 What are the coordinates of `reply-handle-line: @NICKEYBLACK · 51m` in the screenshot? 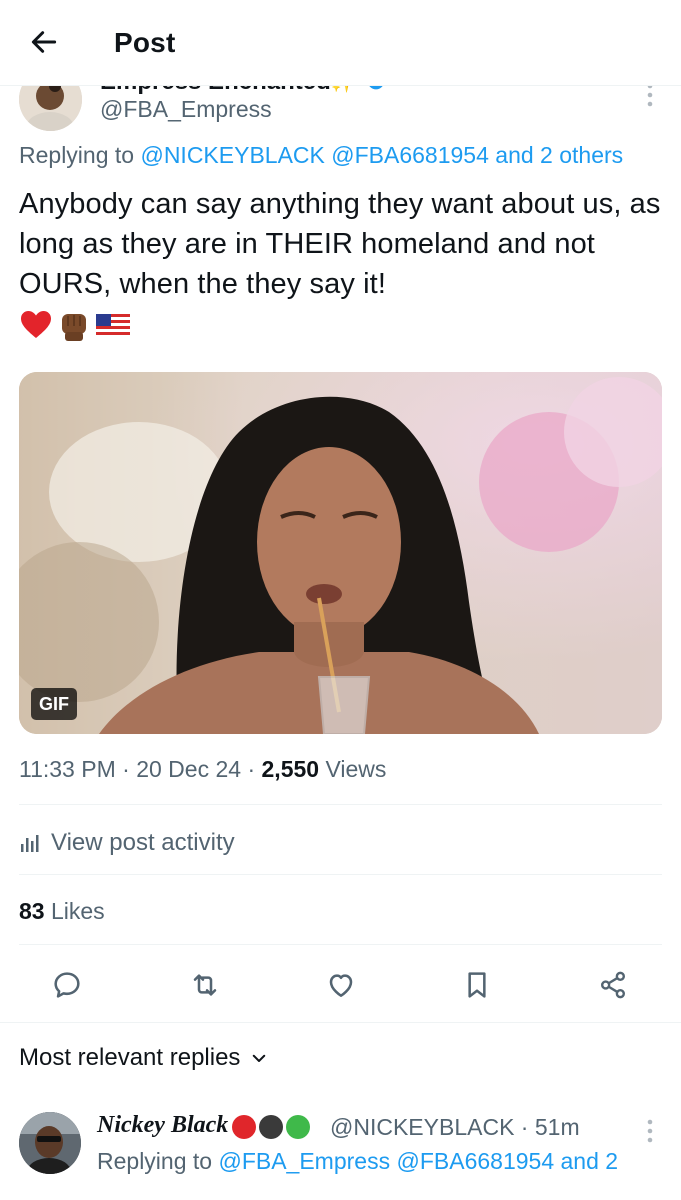 It's located at (455, 1127).